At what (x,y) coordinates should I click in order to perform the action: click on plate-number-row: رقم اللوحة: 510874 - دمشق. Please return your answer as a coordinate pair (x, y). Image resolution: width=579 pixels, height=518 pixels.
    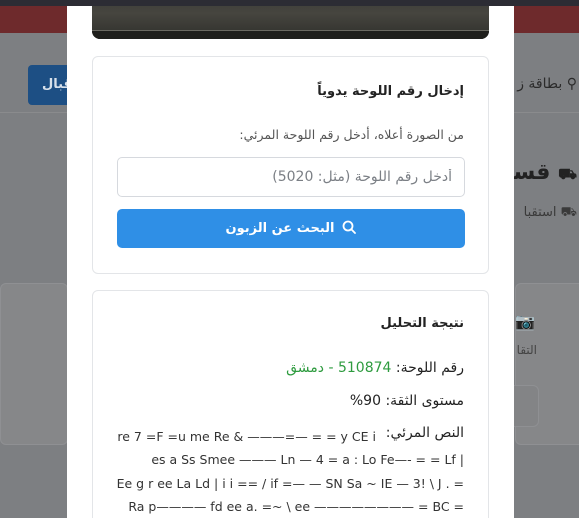
    Looking at the image, I should click on (375, 368).